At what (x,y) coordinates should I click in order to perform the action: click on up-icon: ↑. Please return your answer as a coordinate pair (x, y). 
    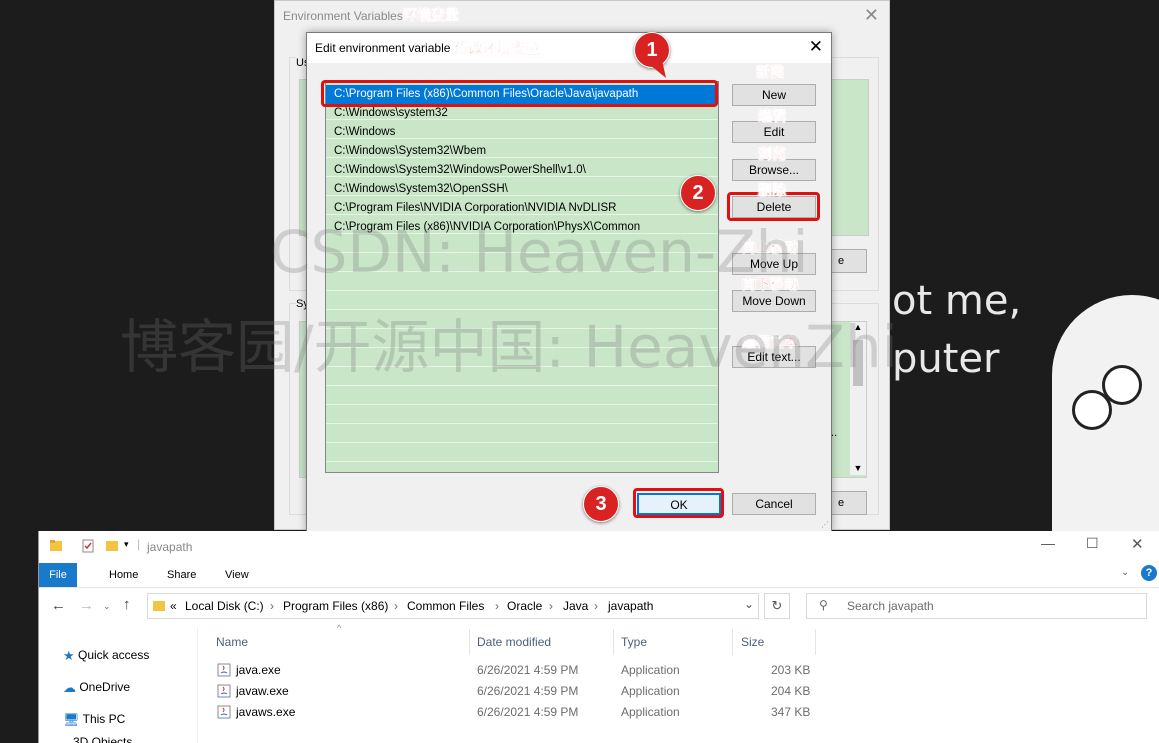
    Looking at the image, I should click on (127, 604).